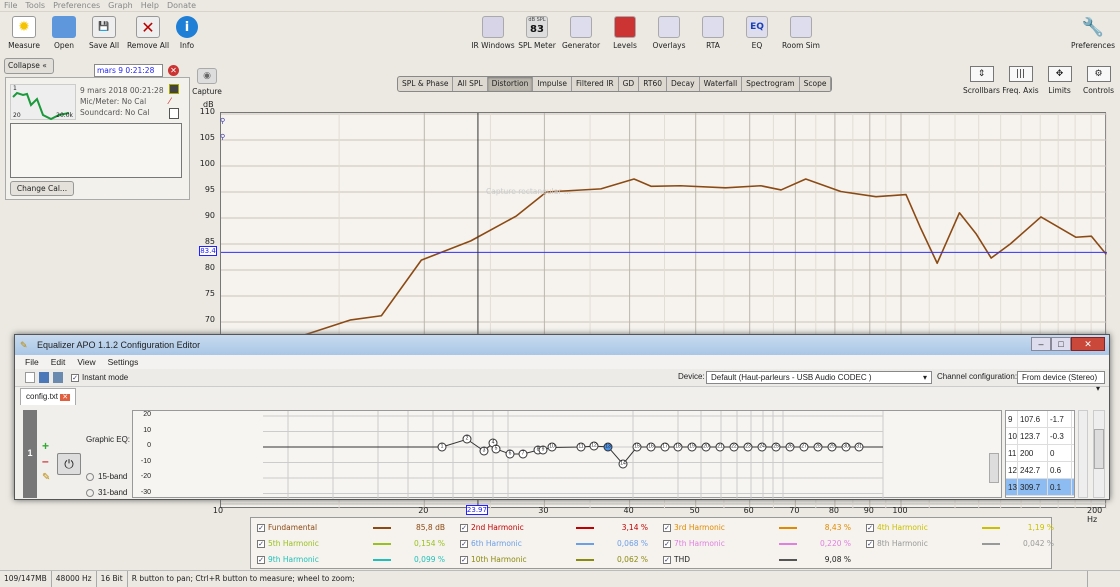 The height and width of the screenshot is (587, 1120). What do you see at coordinates (1012, 453) in the screenshot?
I see `band-index: 11` at bounding box center [1012, 453].